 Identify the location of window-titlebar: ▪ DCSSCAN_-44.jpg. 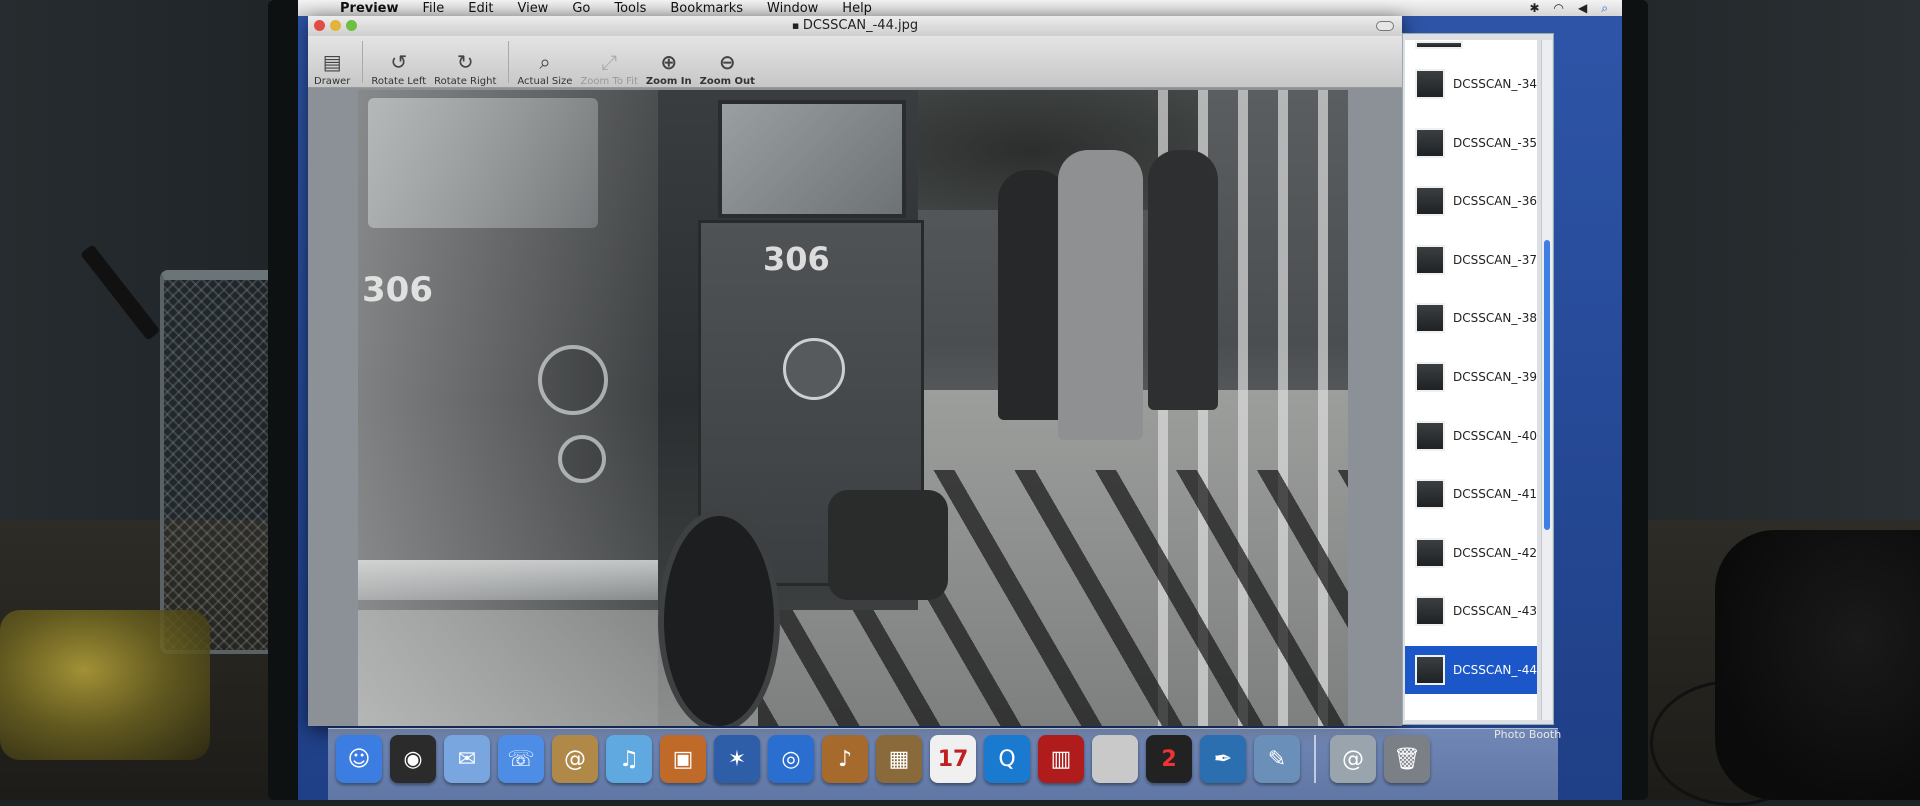
(855, 26).